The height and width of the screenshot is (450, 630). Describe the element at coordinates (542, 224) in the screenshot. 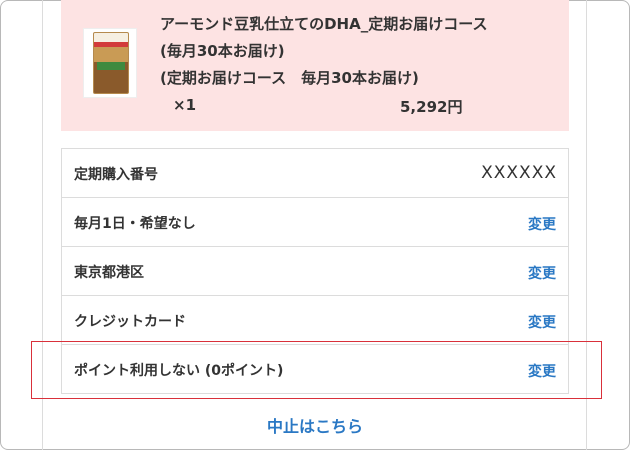

I see `delivery-schedule-change-link: 変更` at that location.